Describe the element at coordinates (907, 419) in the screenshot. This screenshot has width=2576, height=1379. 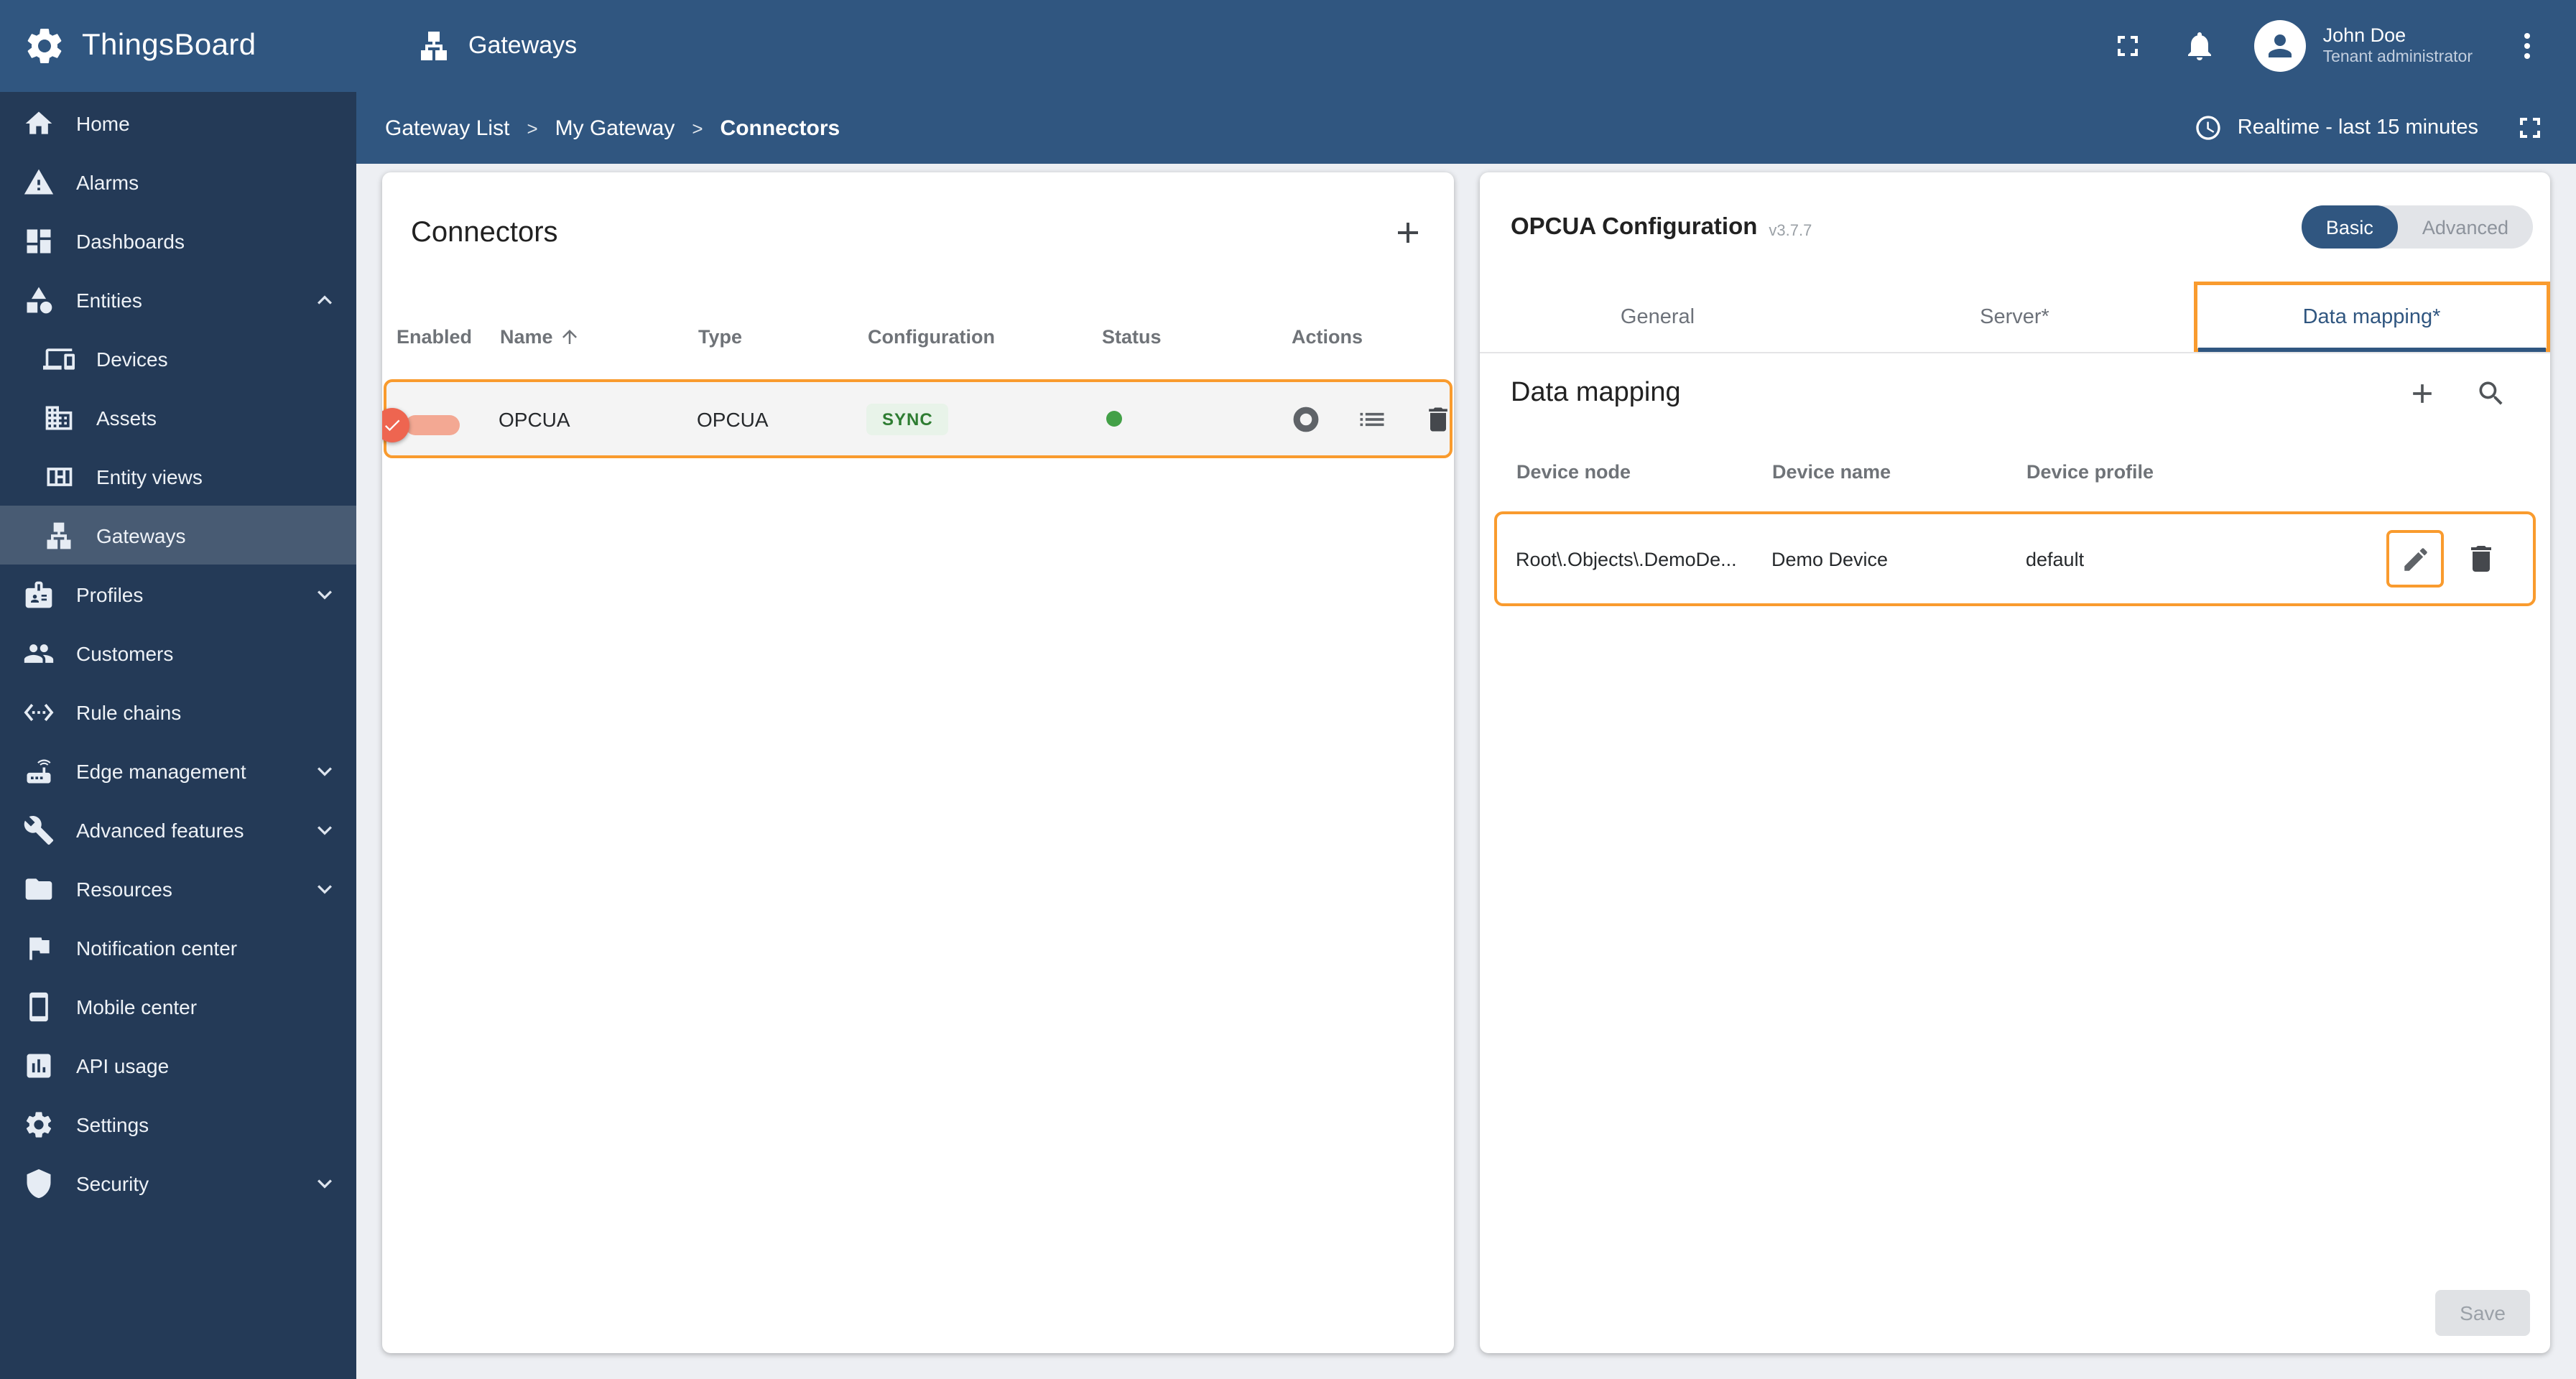
I see `sync-badge: SYNC` at that location.